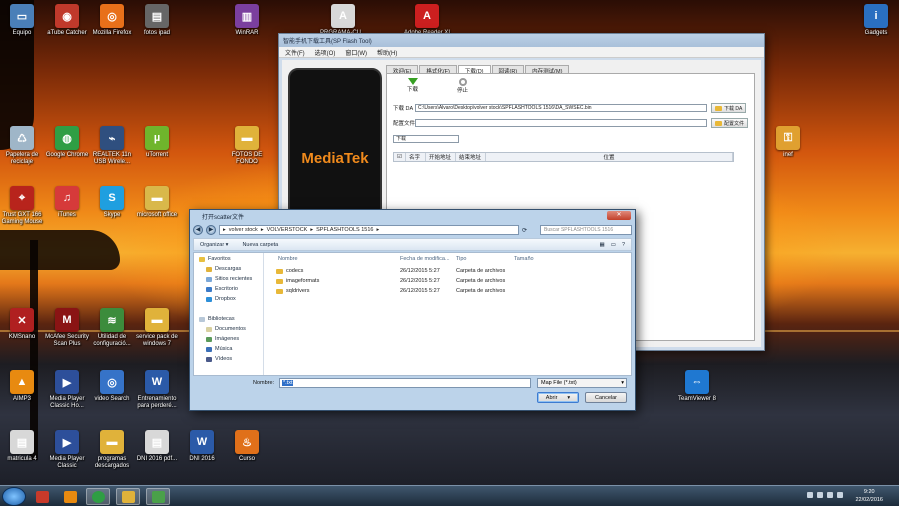  What do you see at coordinates (582, 383) in the screenshot?
I see `file-type-filter: Map File (*.txt) ▾` at bounding box center [582, 383].